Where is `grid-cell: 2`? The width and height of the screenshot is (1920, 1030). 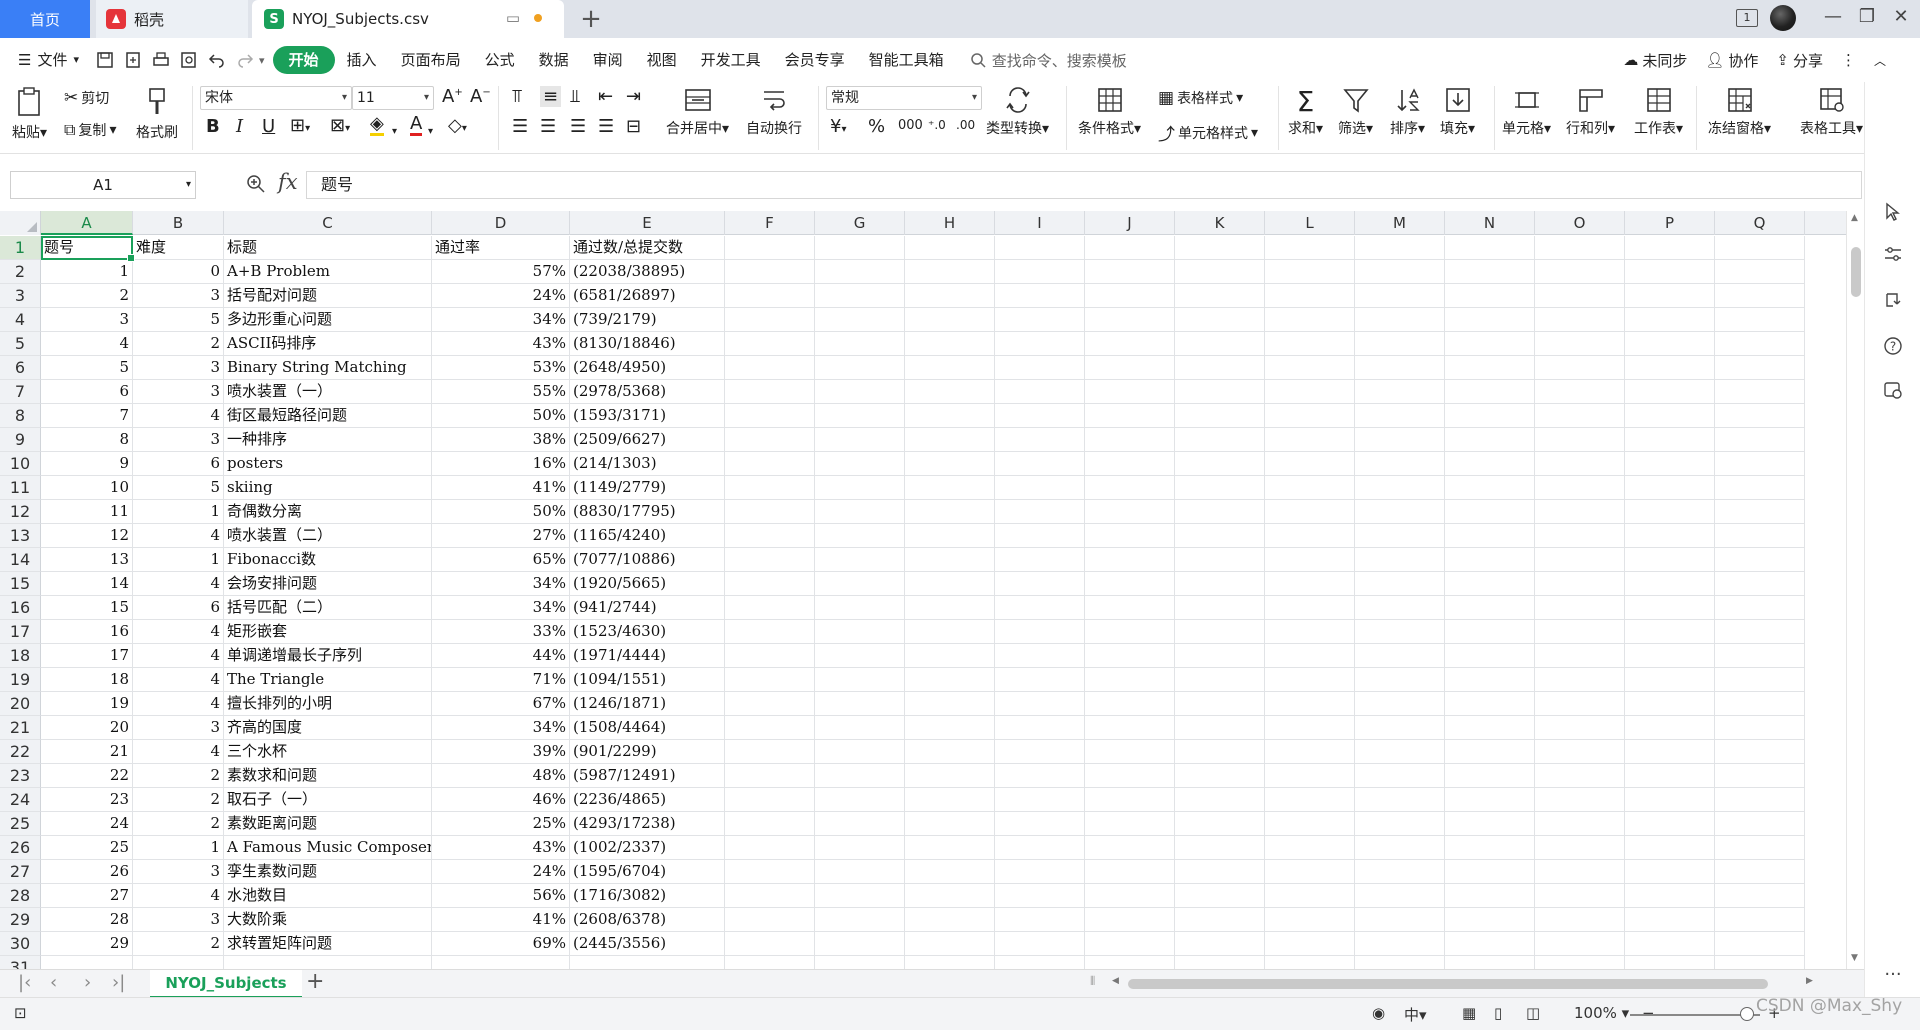 grid-cell: 2 is located at coordinates (178, 824).